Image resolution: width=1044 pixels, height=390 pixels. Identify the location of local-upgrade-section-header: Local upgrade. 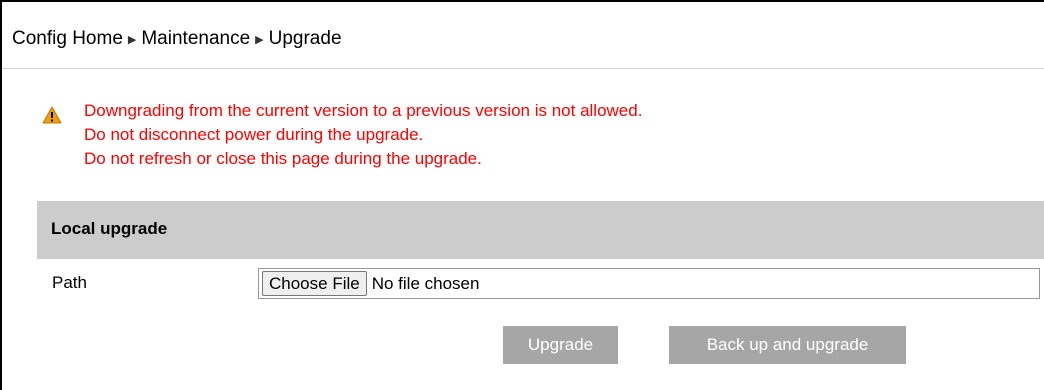
(540, 230).